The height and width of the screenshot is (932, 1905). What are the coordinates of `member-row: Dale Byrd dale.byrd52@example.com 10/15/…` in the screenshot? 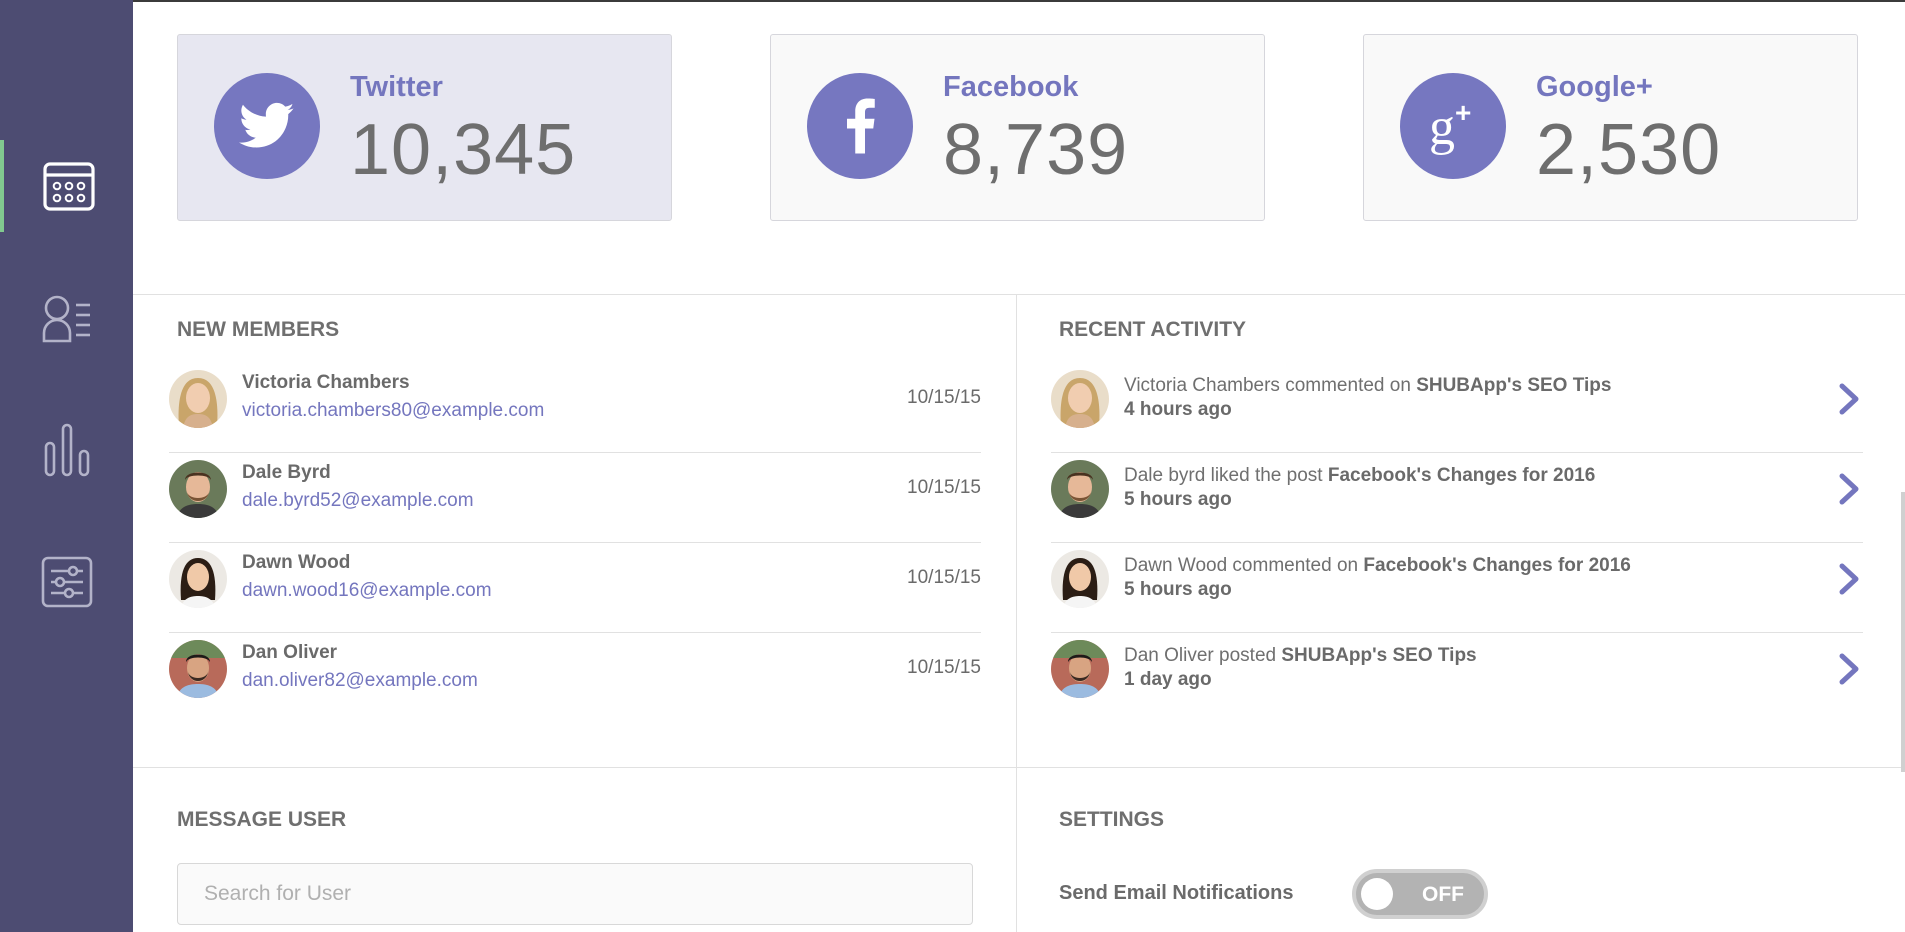 It's located at (575, 505).